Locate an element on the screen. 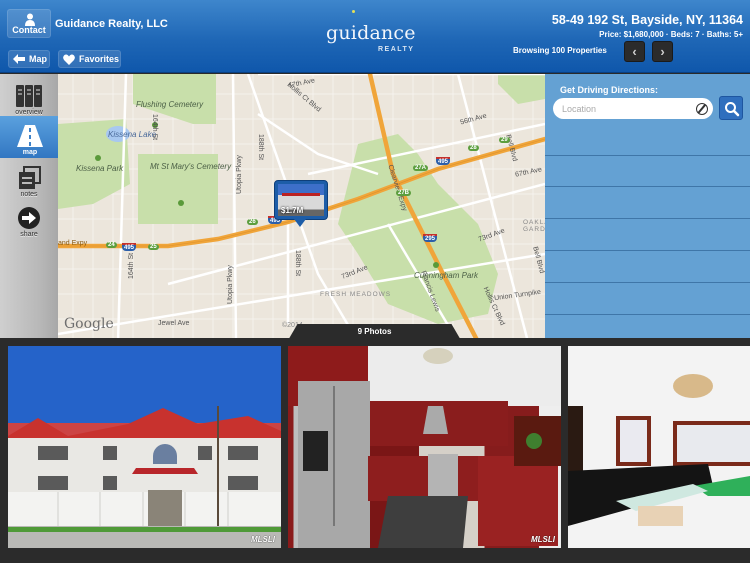 The width and height of the screenshot is (750, 563). exit-shield: 29 is located at coordinates (504, 140).